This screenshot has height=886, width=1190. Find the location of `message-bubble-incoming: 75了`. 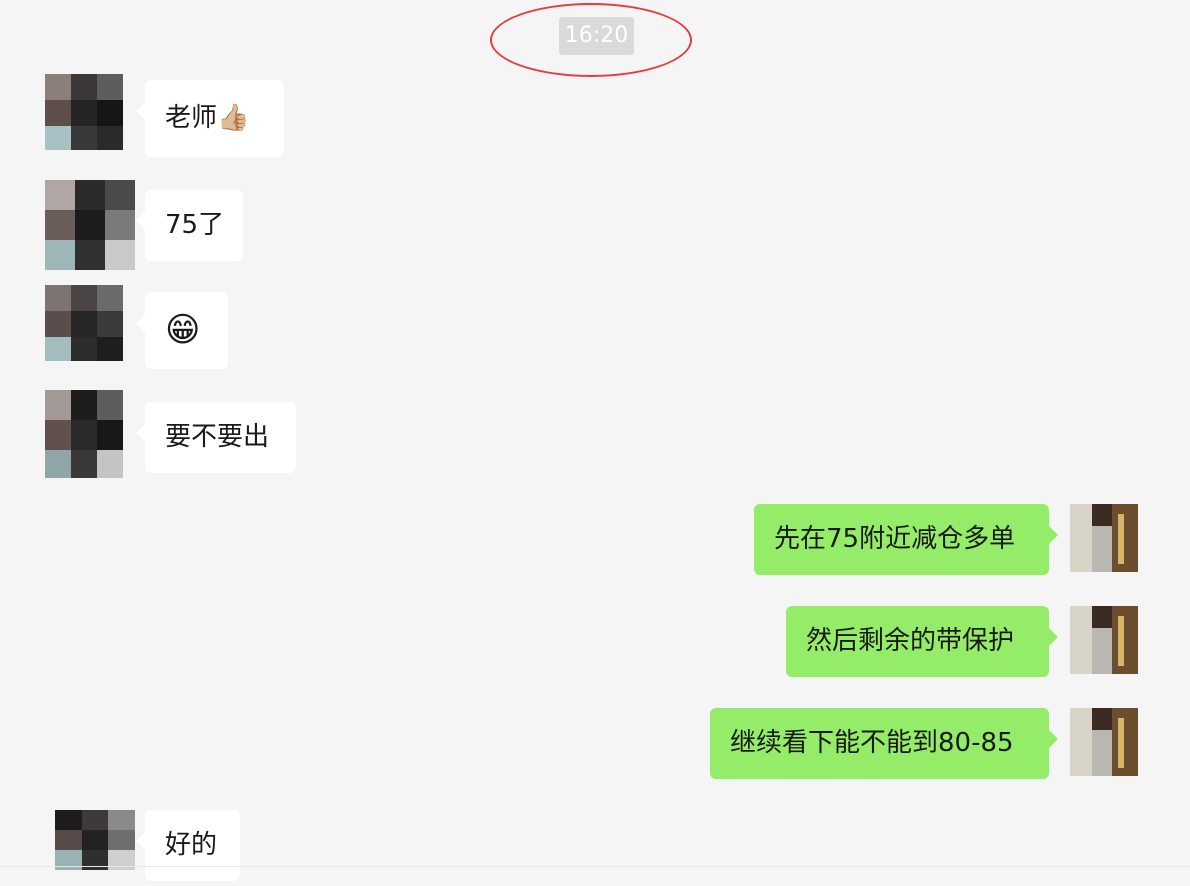

message-bubble-incoming: 75了 is located at coordinates (189, 225).